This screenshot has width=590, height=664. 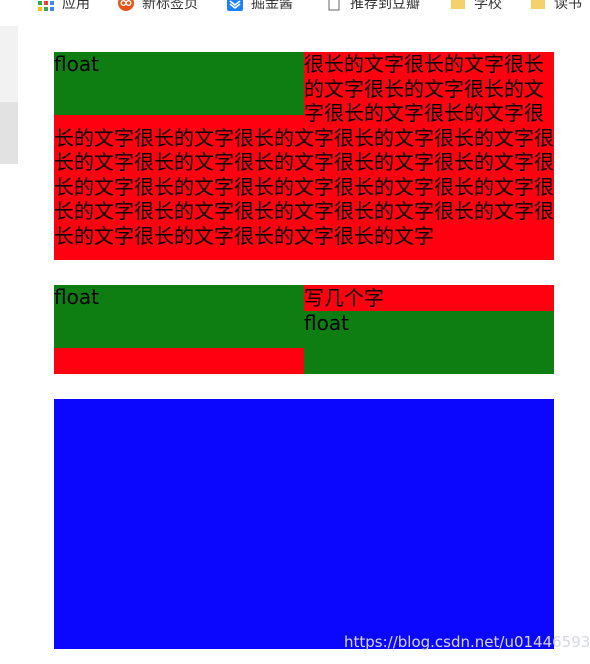 I want to click on bookmarks-bar: 应用 新标签页 掘金酱 推荐到豆瓣 学校 读书, so click(x=295, y=7).